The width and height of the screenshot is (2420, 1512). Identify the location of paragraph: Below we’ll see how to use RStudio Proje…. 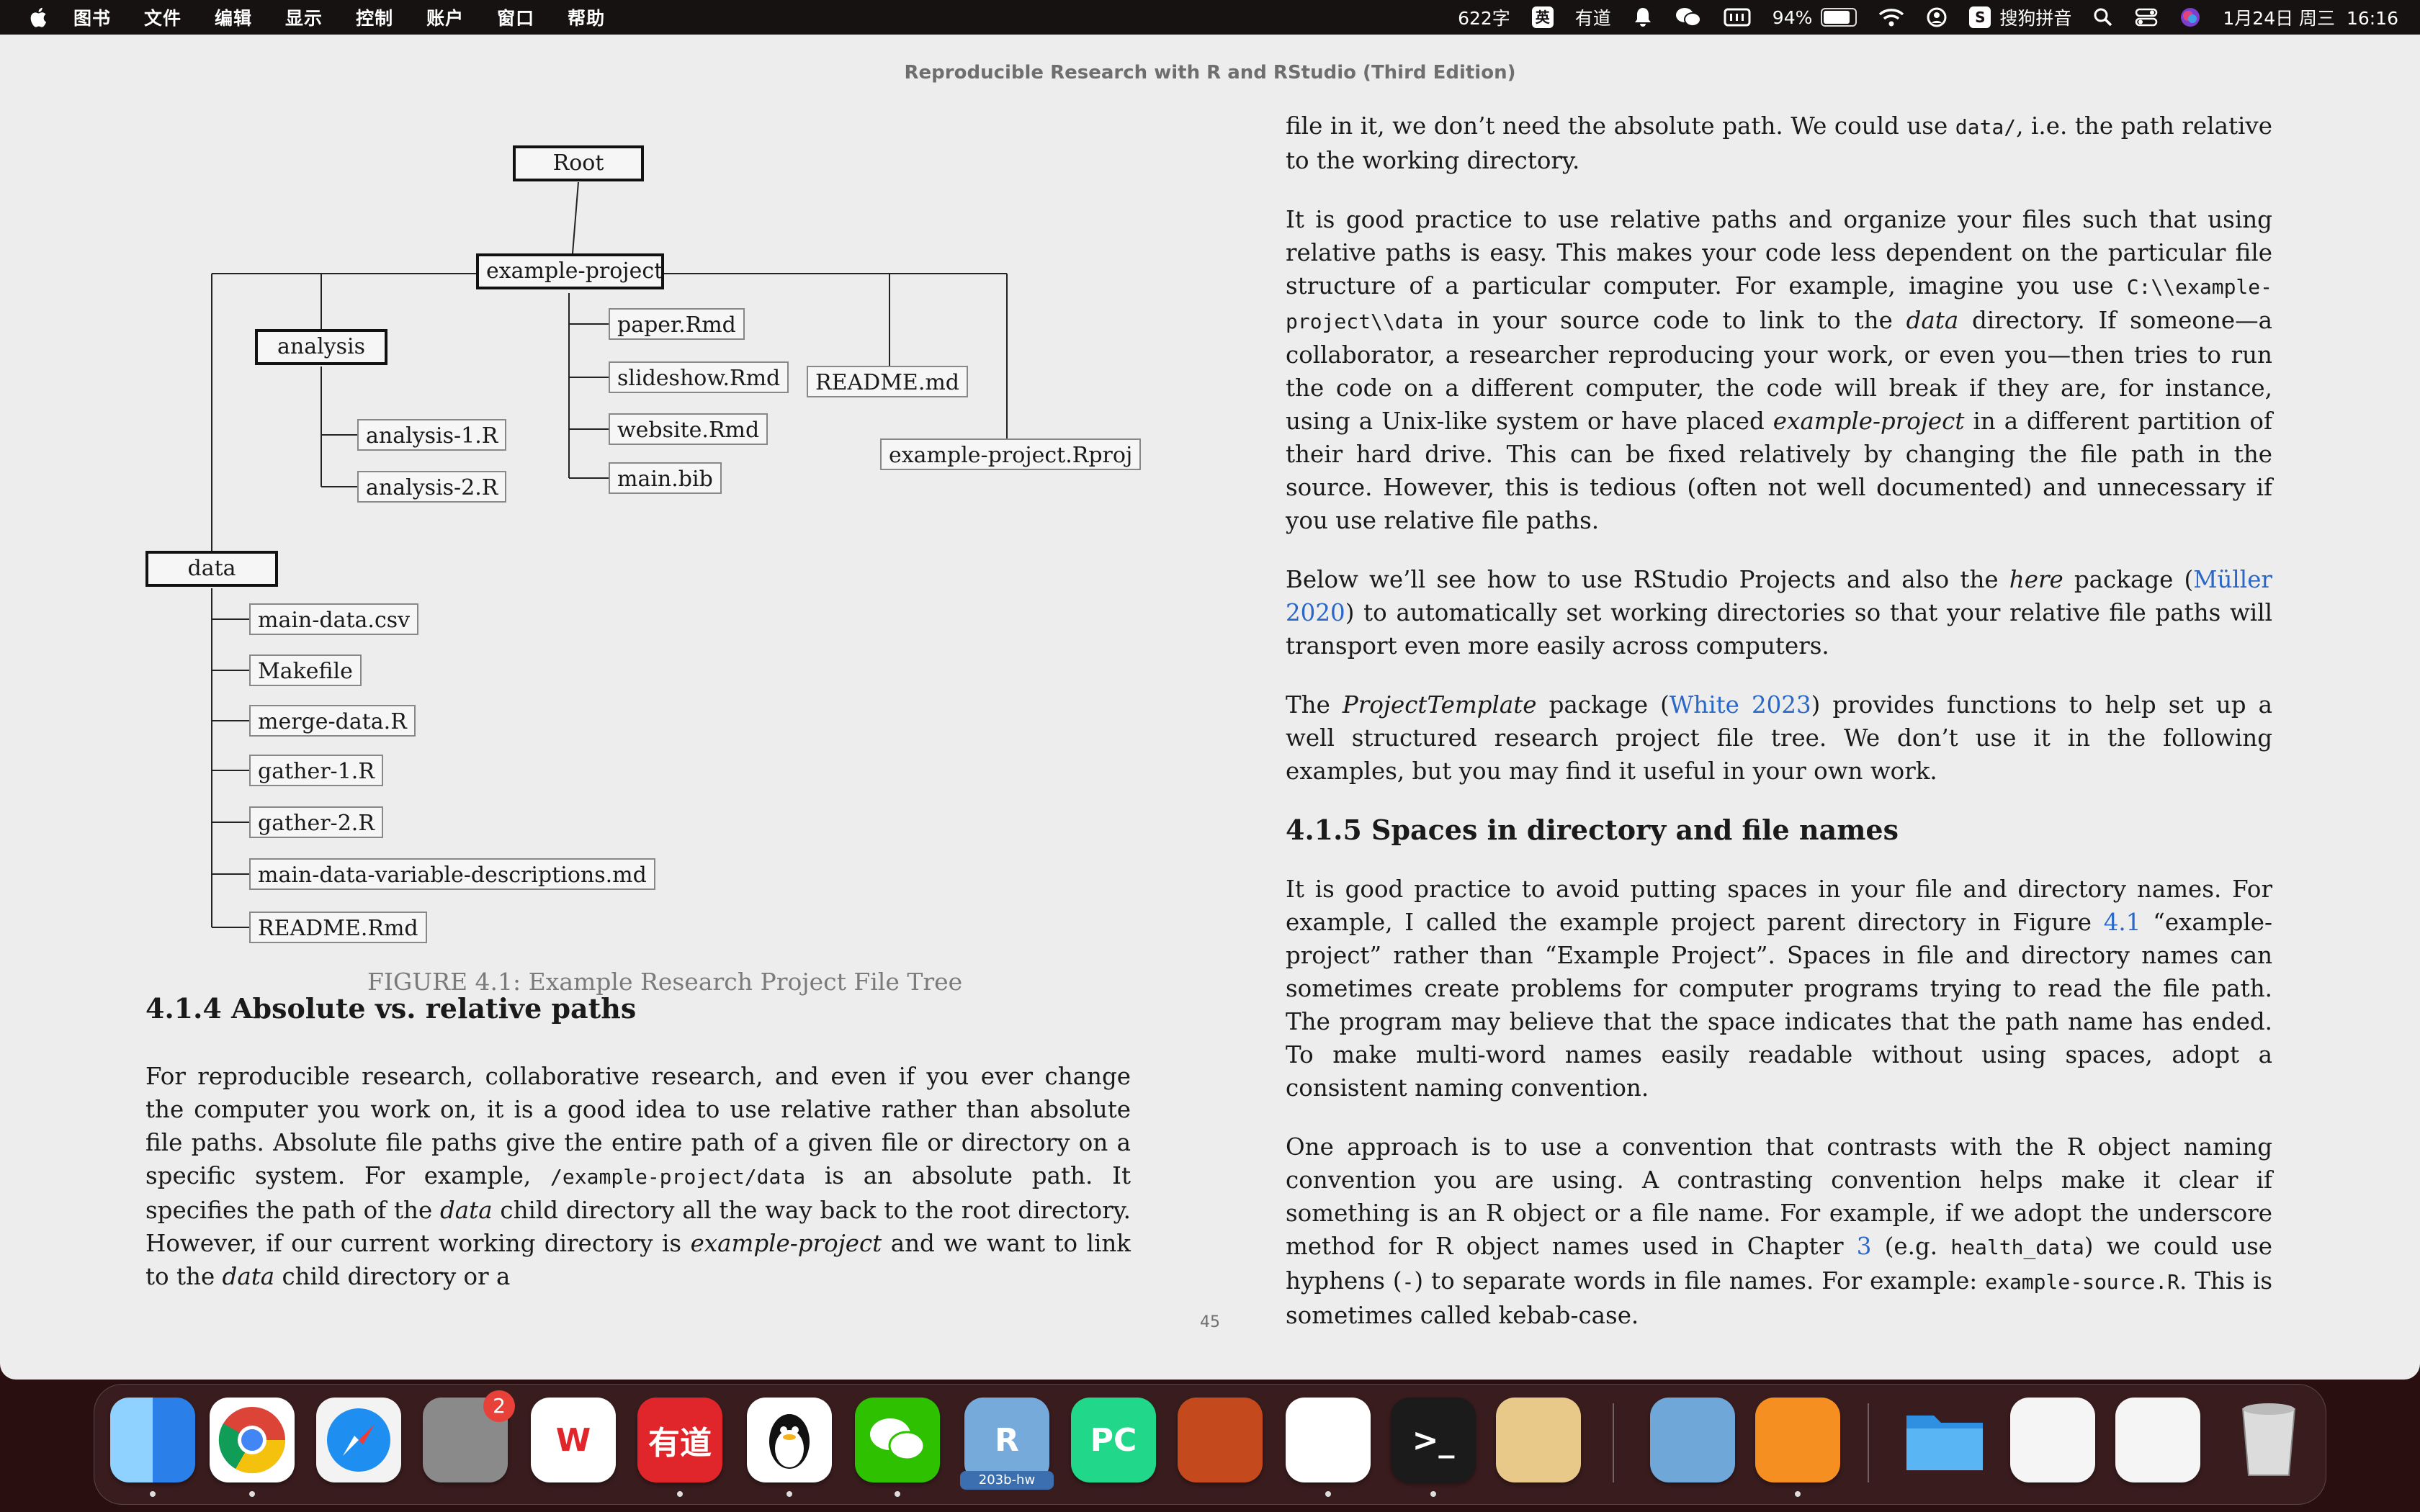
(1779, 613).